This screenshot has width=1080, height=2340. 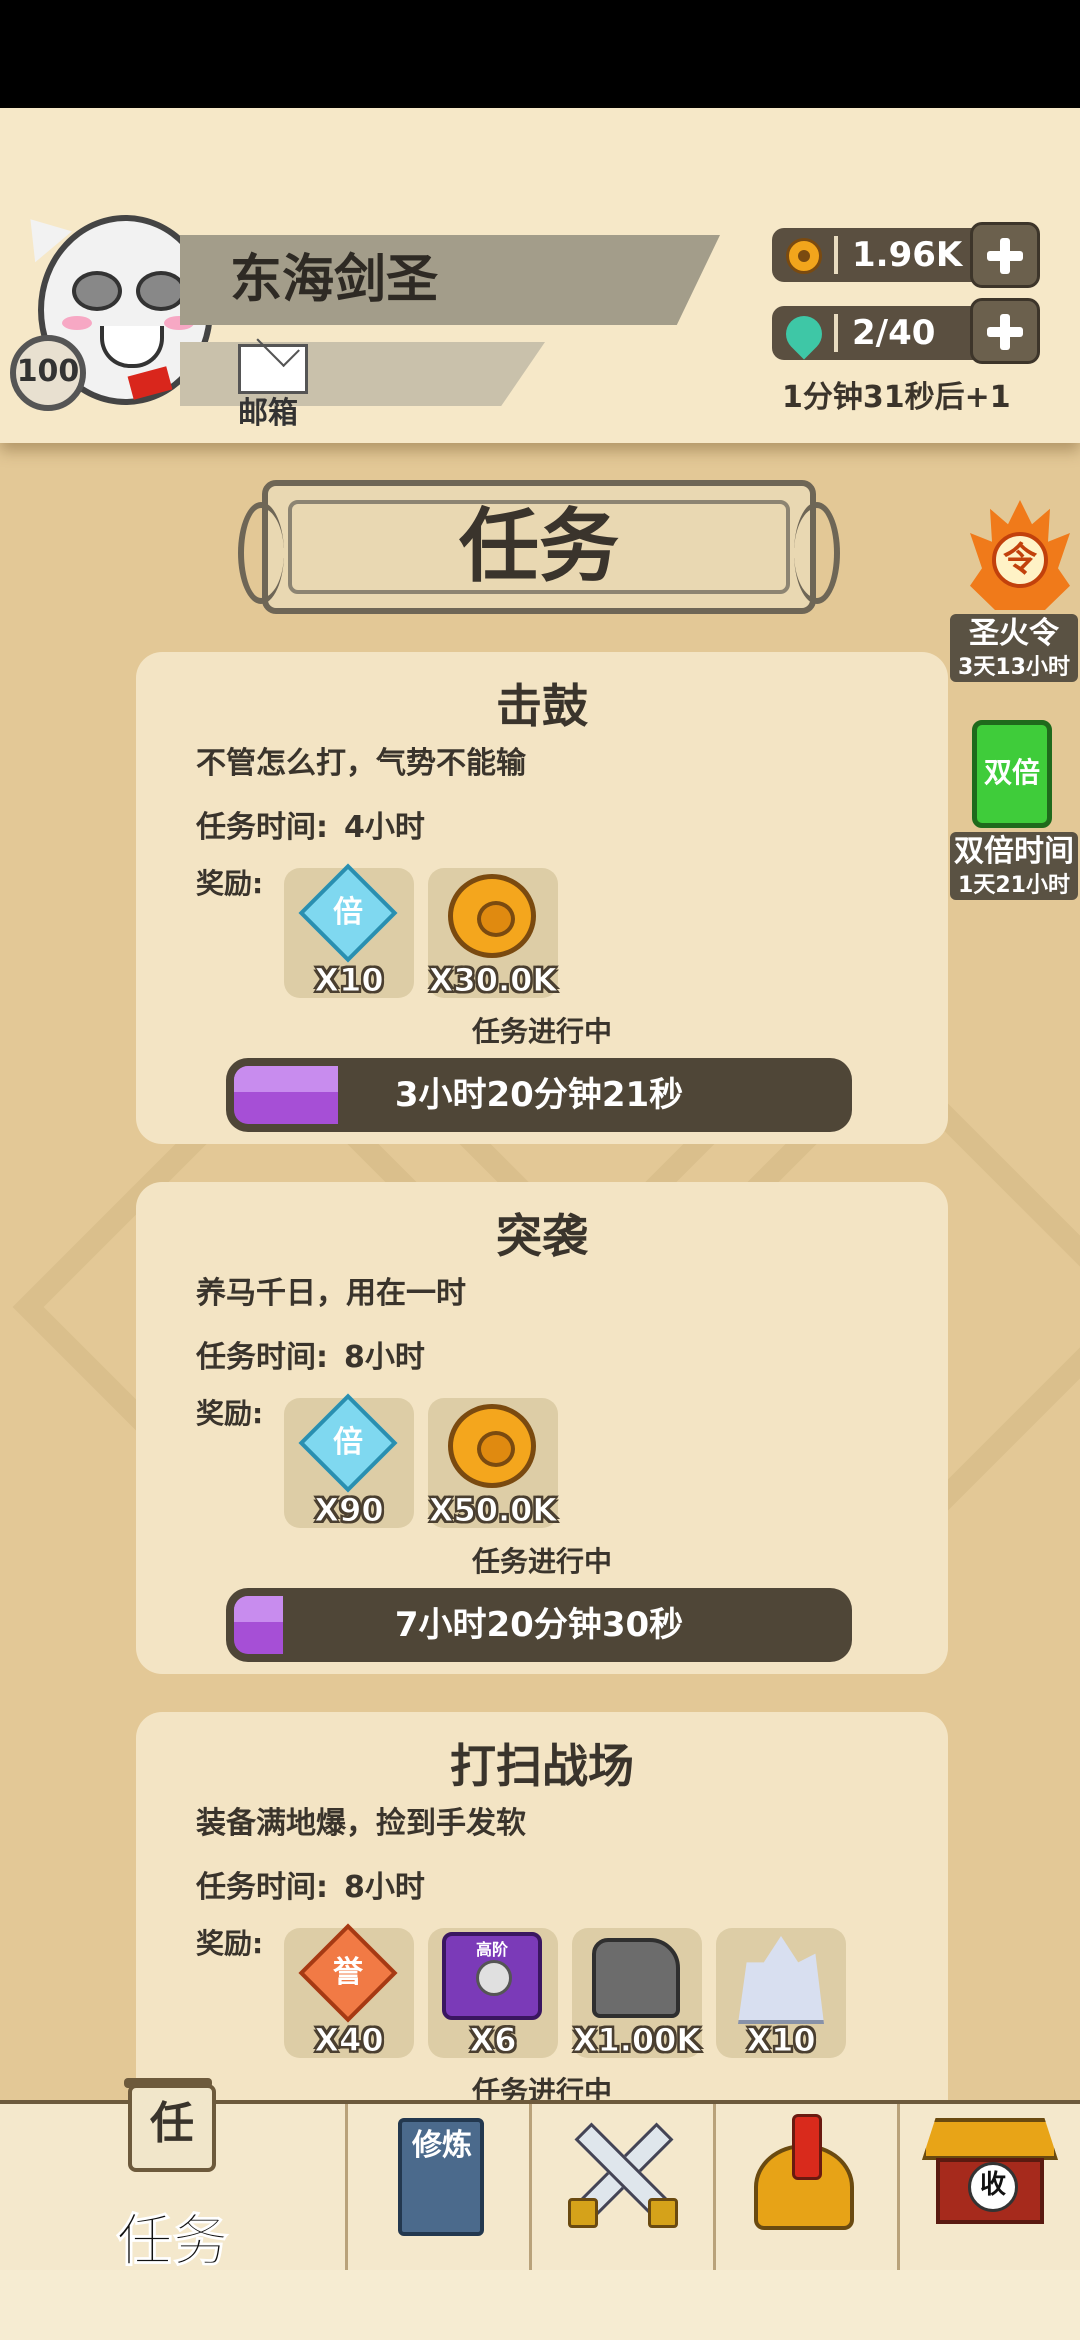 What do you see at coordinates (620, 2174) in the screenshot?
I see `crossed-swords-icon` at bounding box center [620, 2174].